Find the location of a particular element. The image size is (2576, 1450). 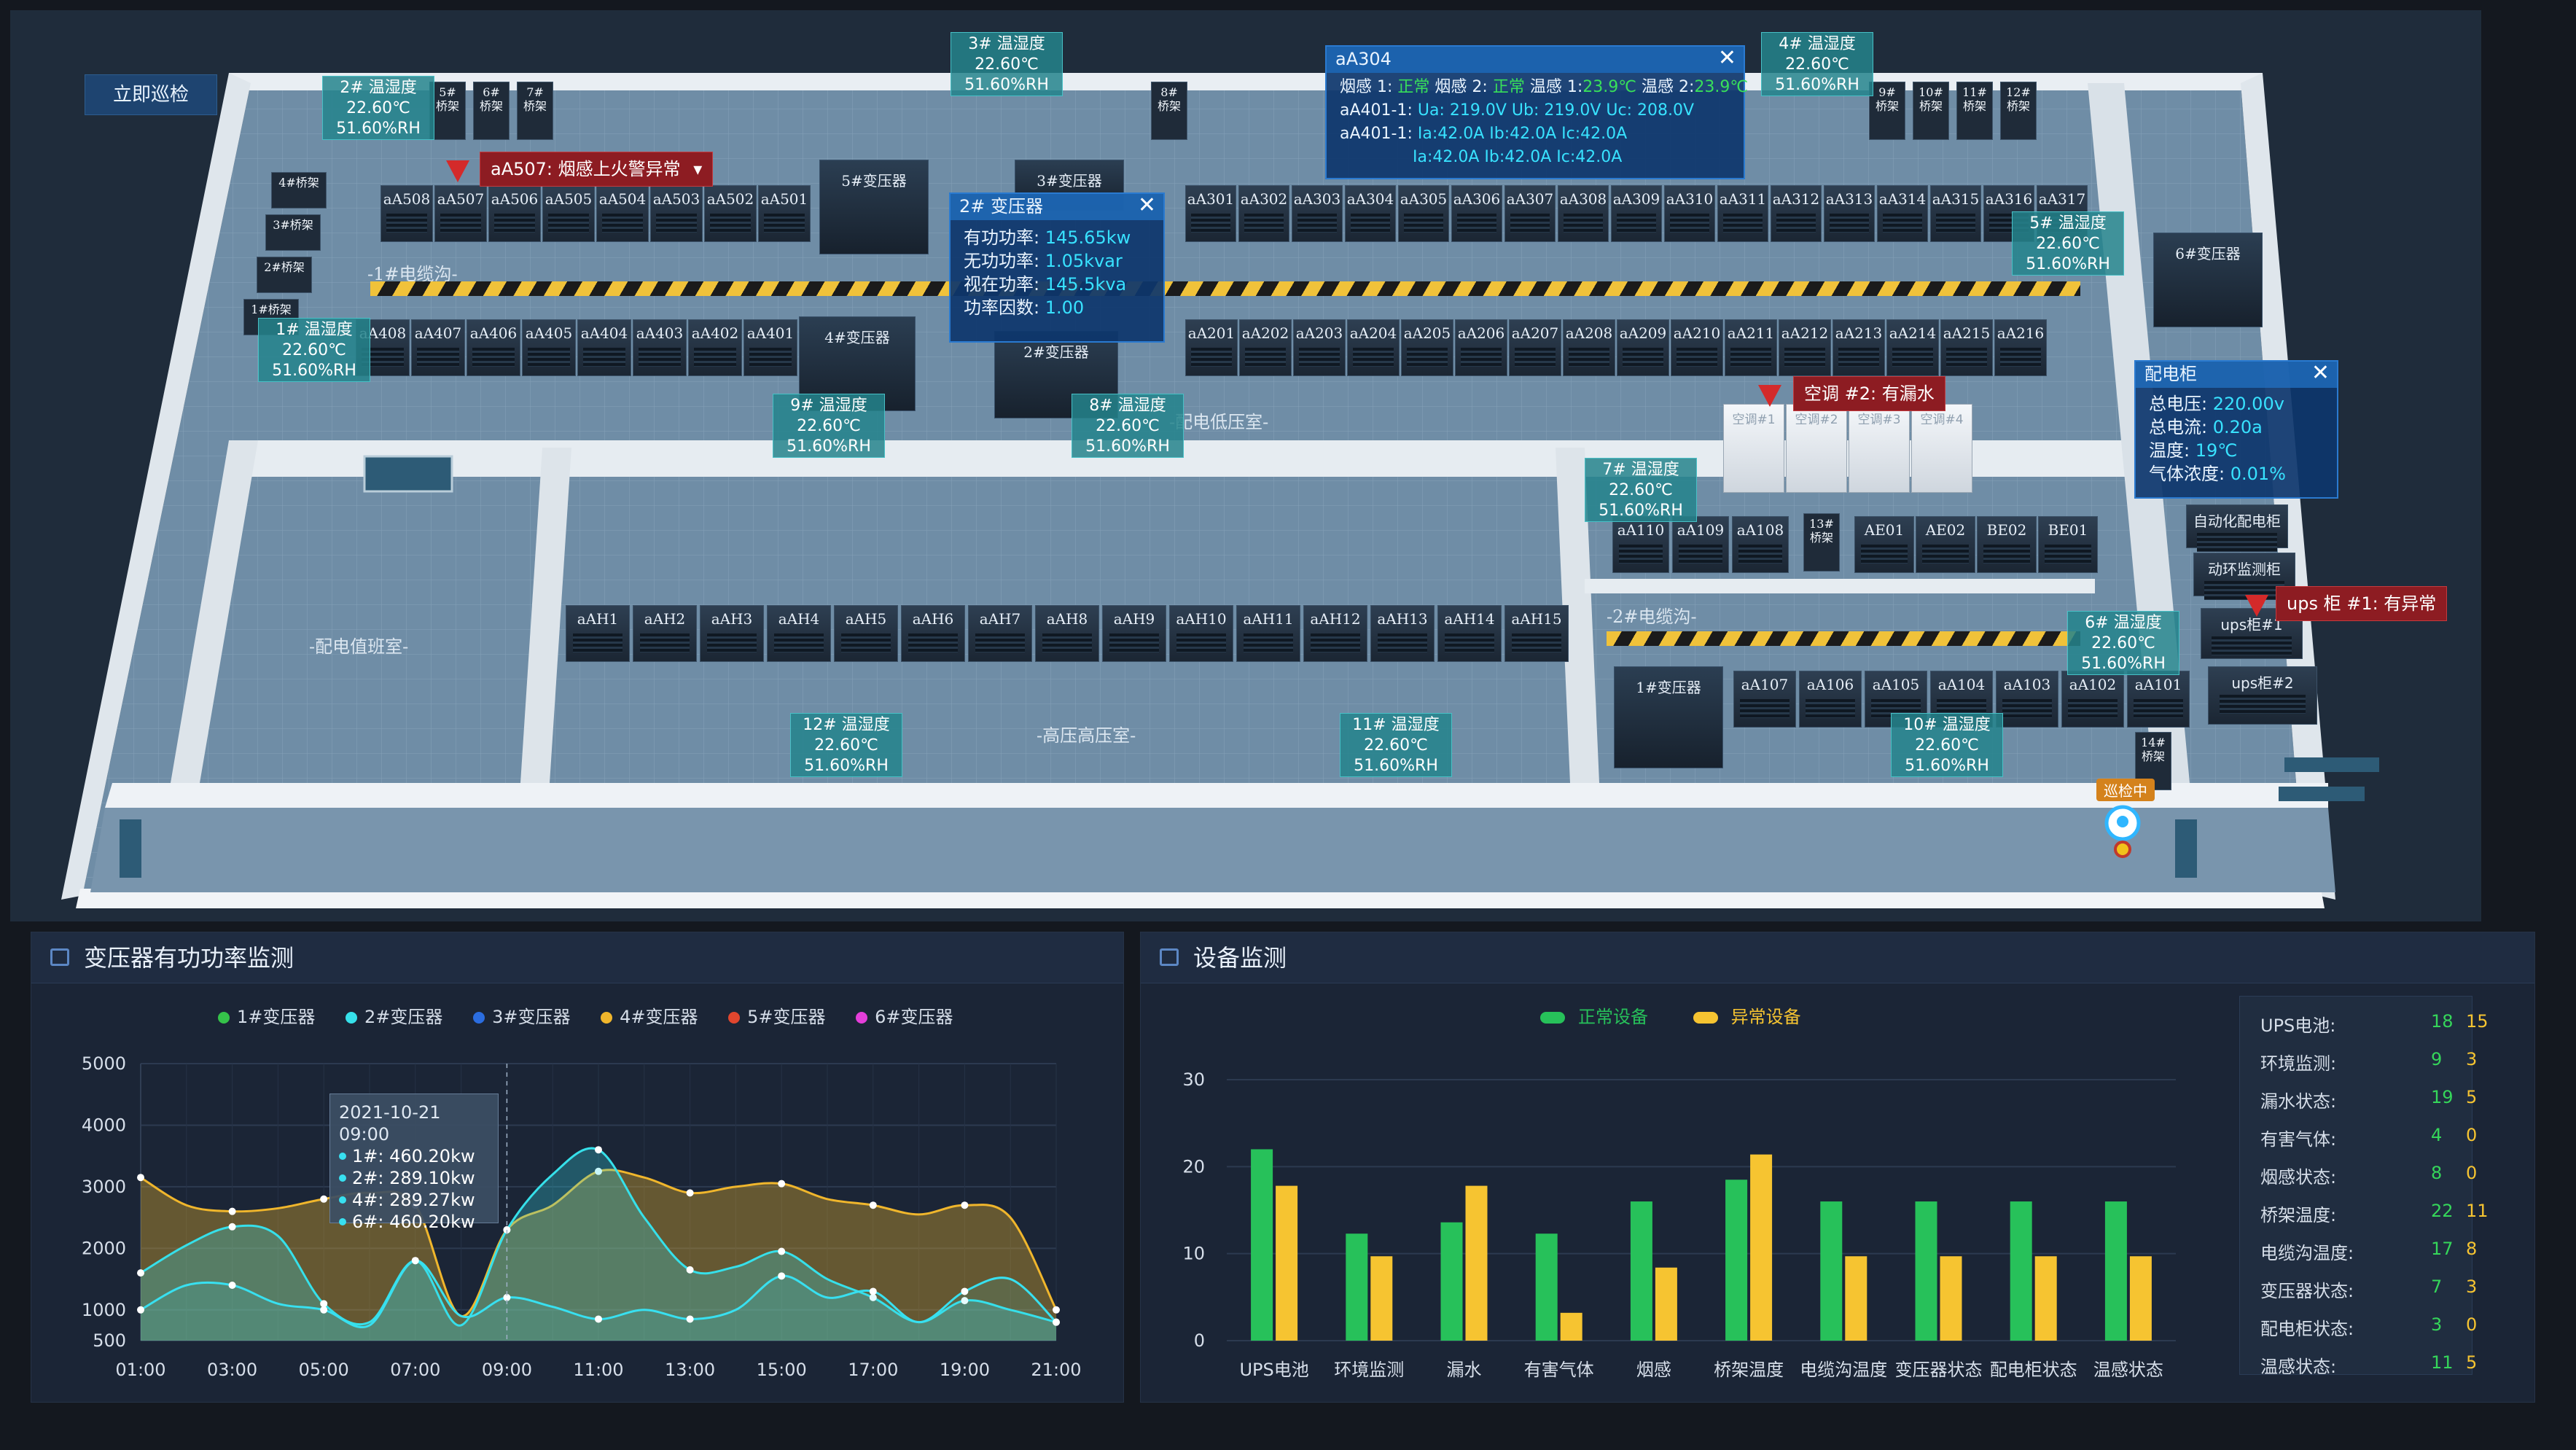

rack-aA214: aA214 is located at coordinates (1913, 347).